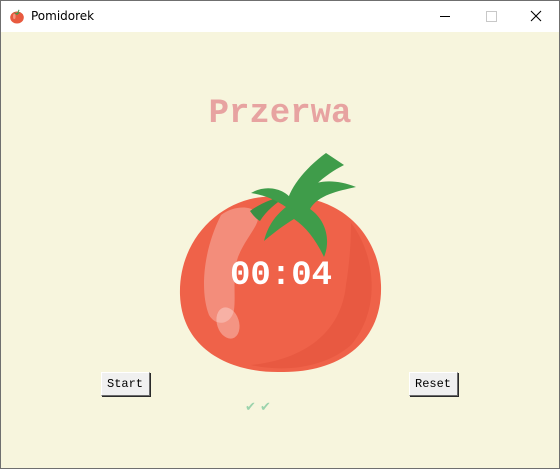 The width and height of the screenshot is (560, 469). What do you see at coordinates (281, 276) in the screenshot?
I see `timer-display: 00:04` at bounding box center [281, 276].